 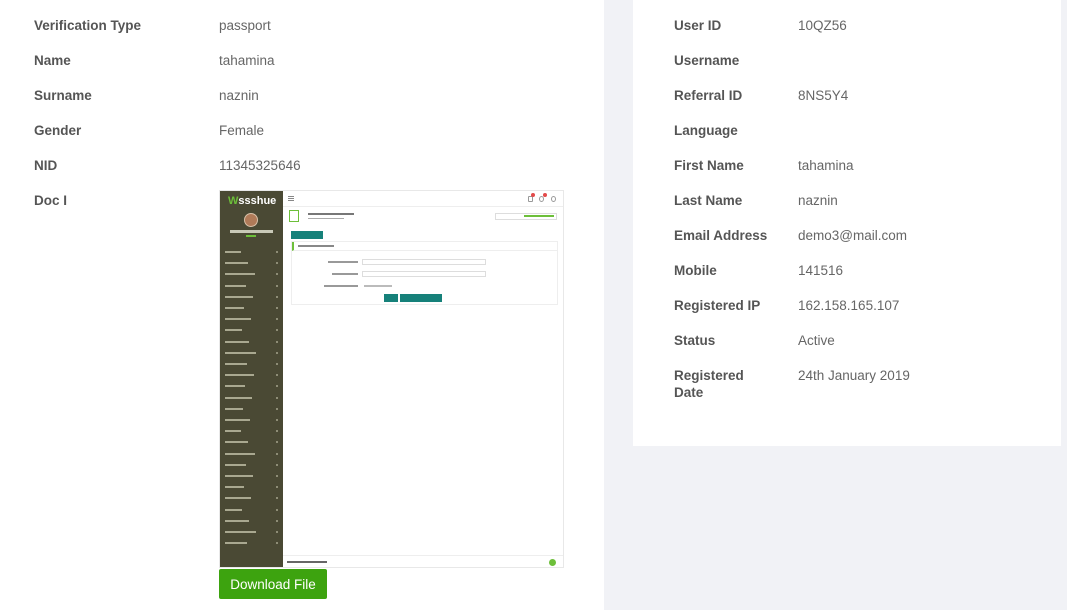 What do you see at coordinates (251, 379) in the screenshot?
I see `doc-sidebar: Wssshue` at bounding box center [251, 379].